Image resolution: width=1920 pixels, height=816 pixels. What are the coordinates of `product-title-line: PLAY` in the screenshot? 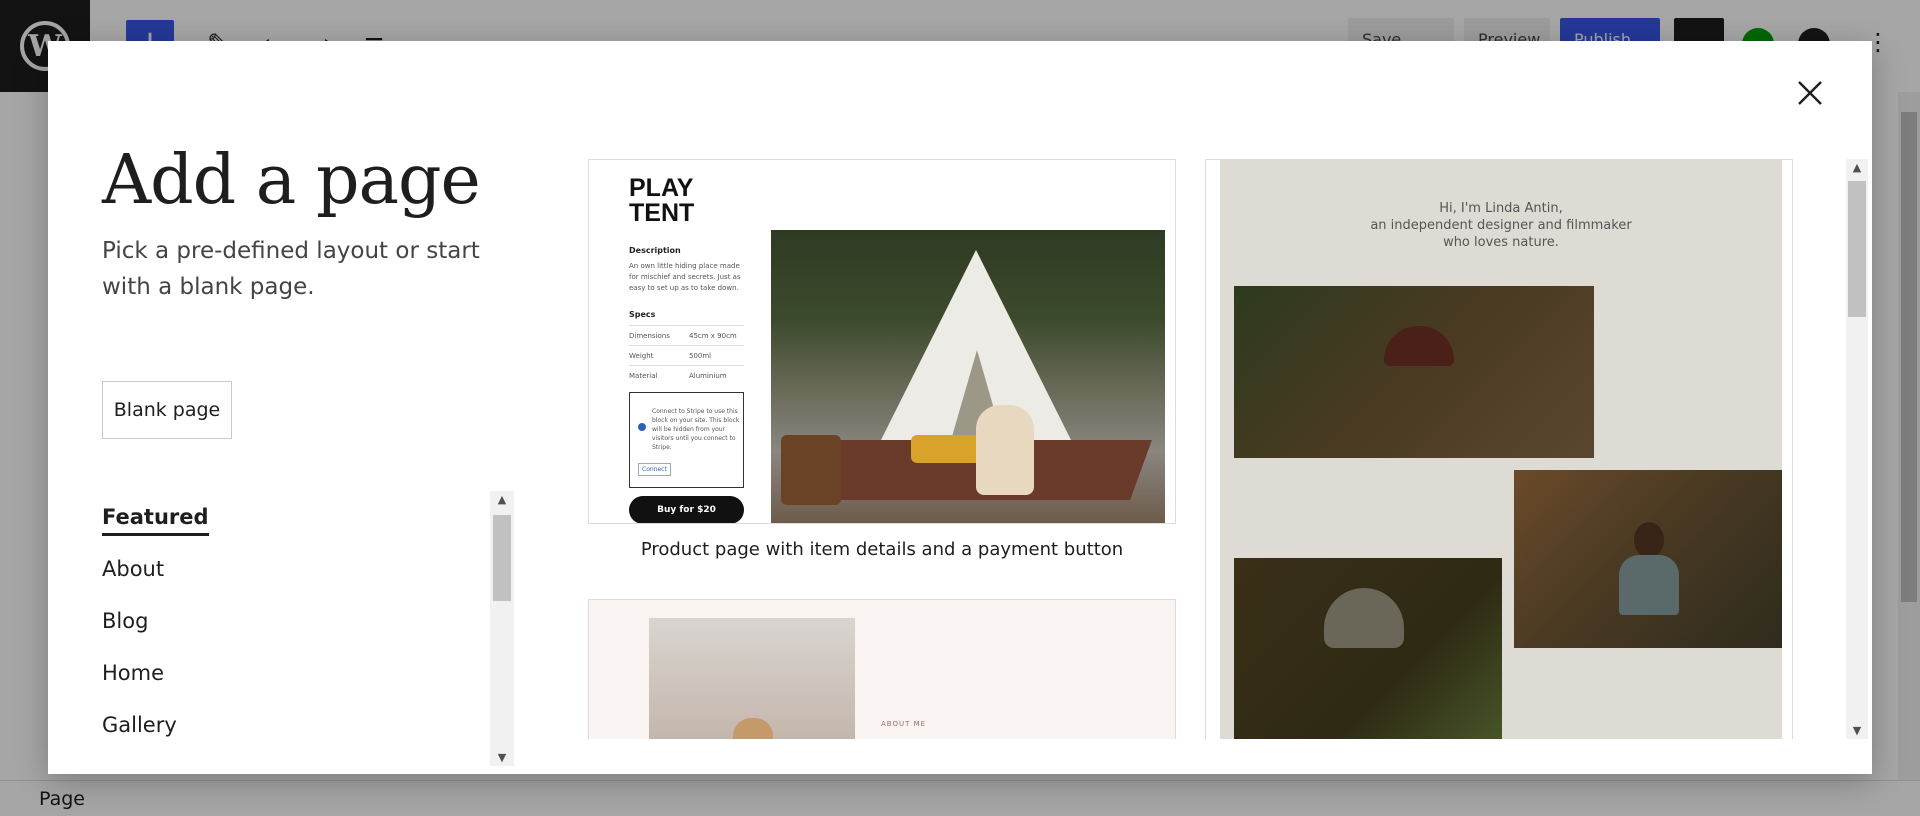 It's located at (661, 188).